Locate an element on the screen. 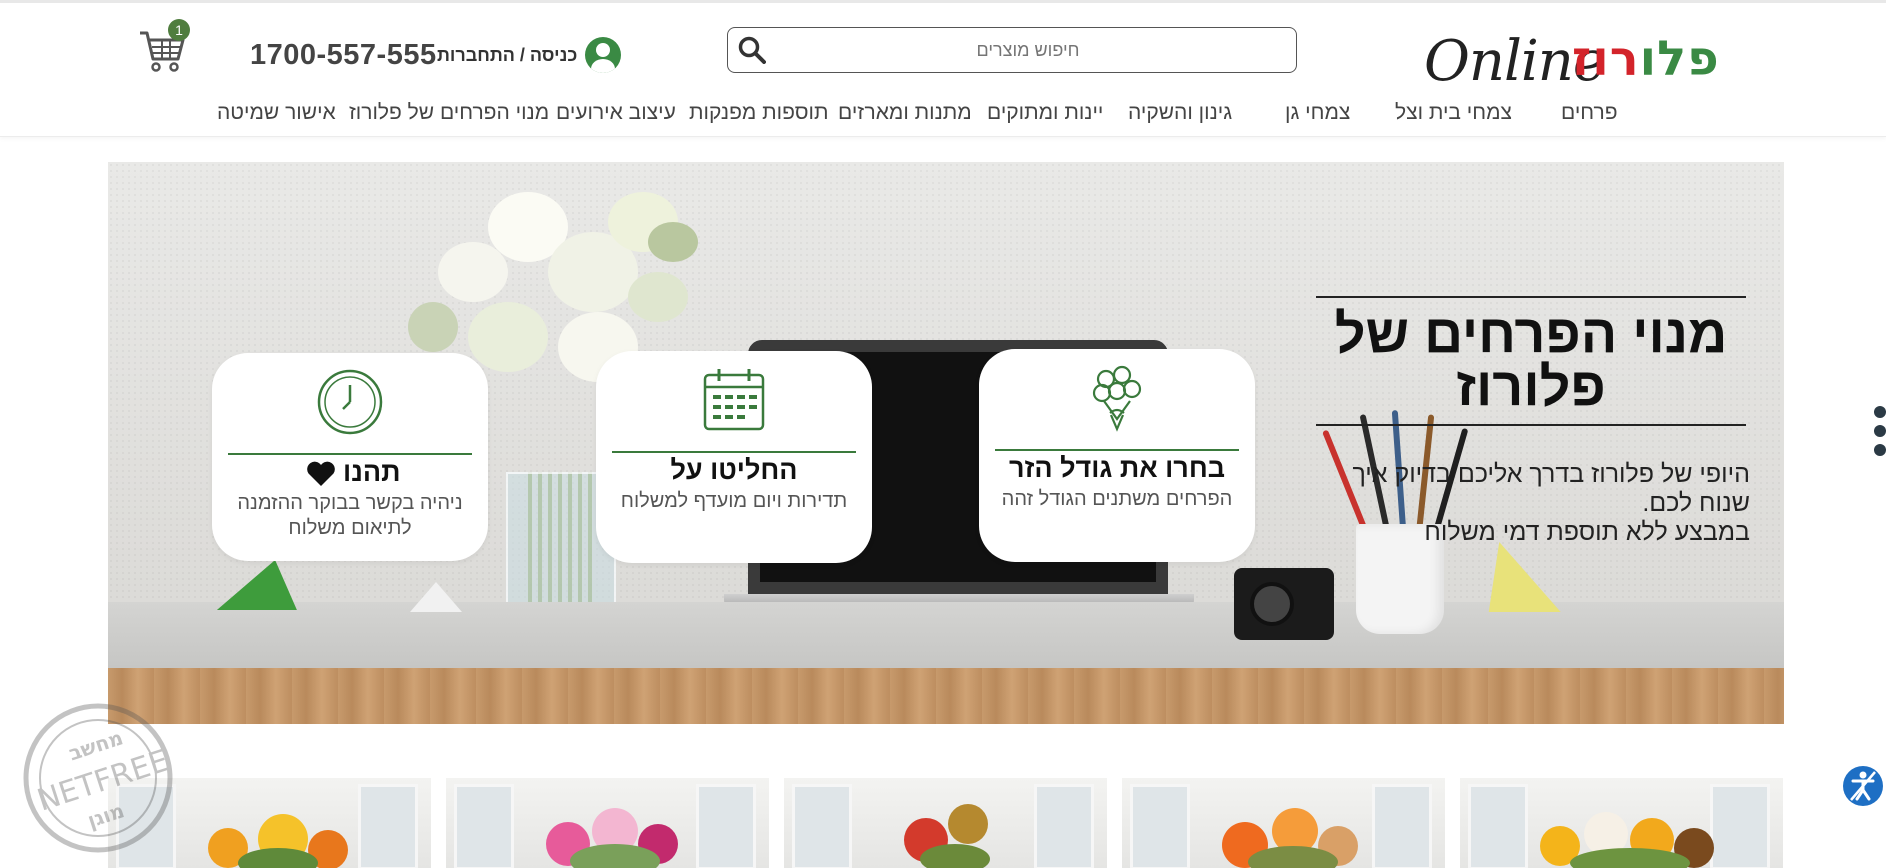 This screenshot has height=868, width=1886. accessibility-button is located at coordinates (1863, 786).